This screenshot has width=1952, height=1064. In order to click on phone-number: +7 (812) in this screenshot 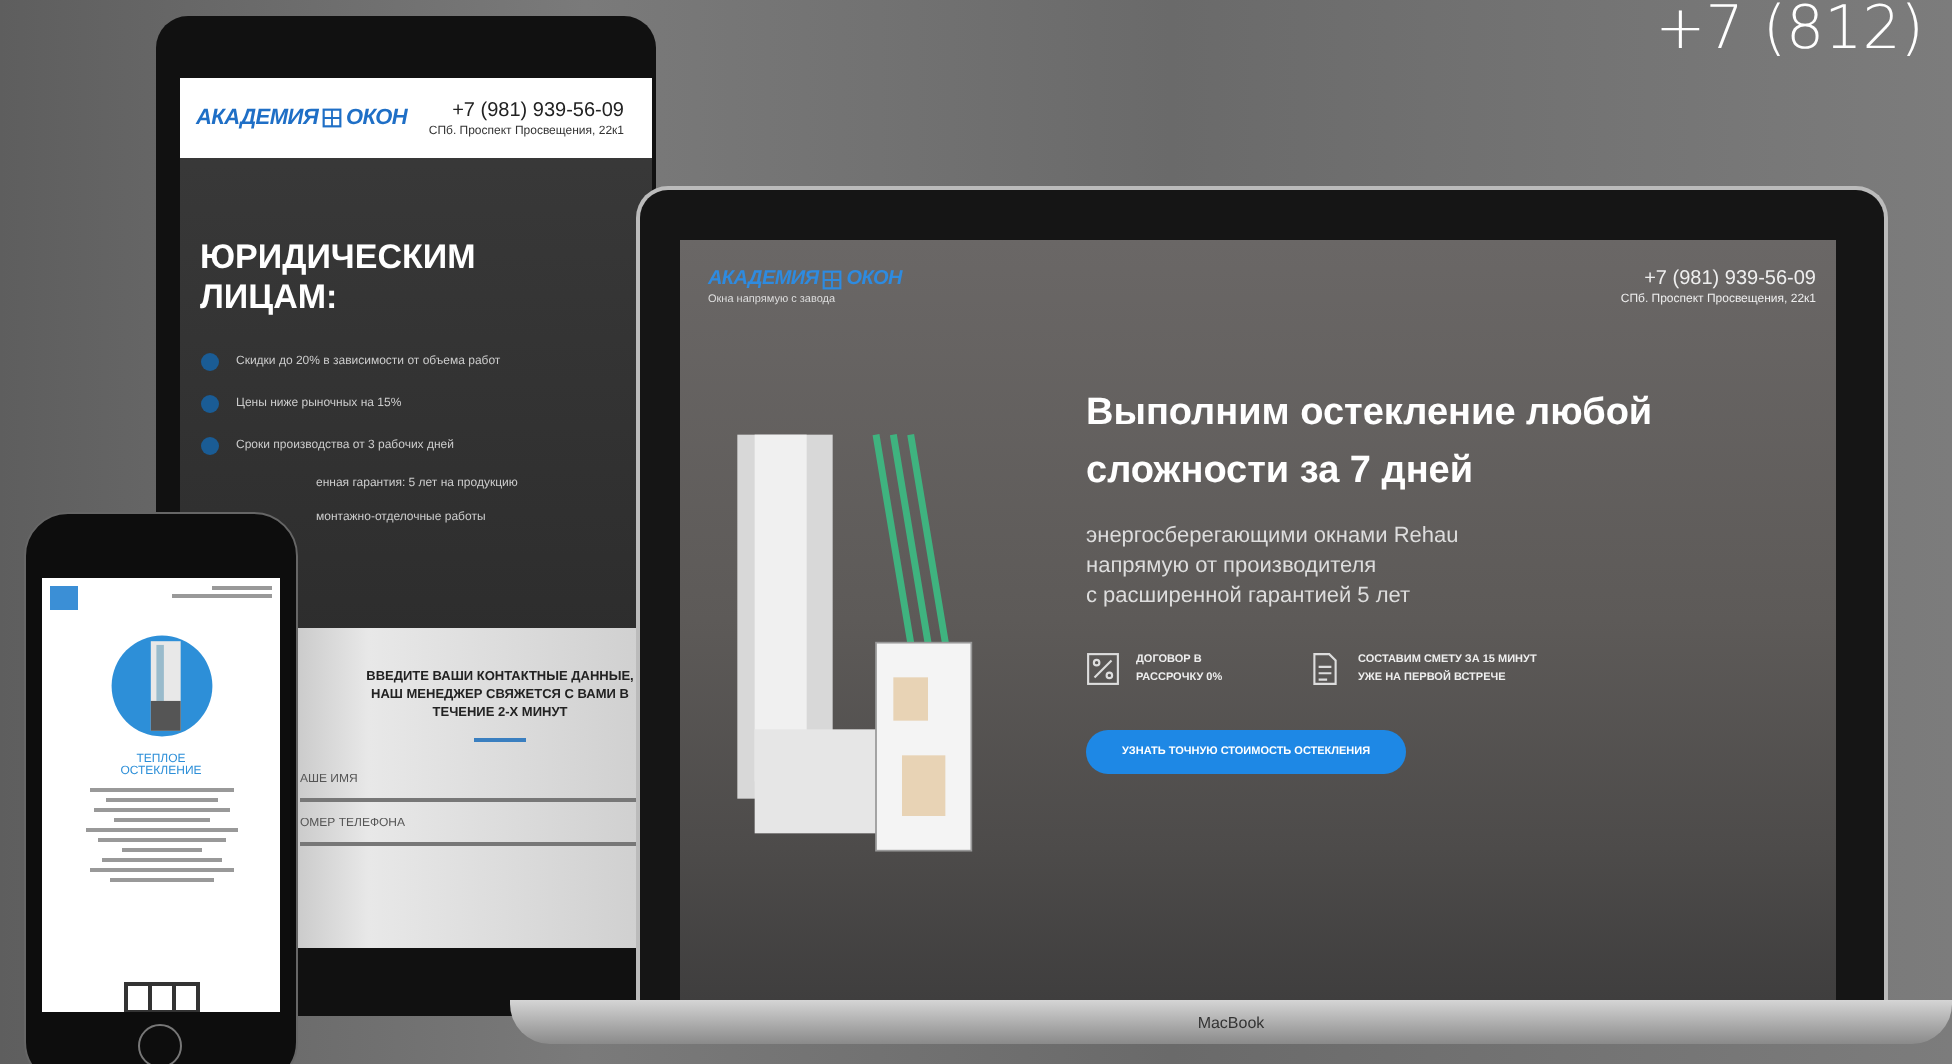, I will do `click(1789, 31)`.